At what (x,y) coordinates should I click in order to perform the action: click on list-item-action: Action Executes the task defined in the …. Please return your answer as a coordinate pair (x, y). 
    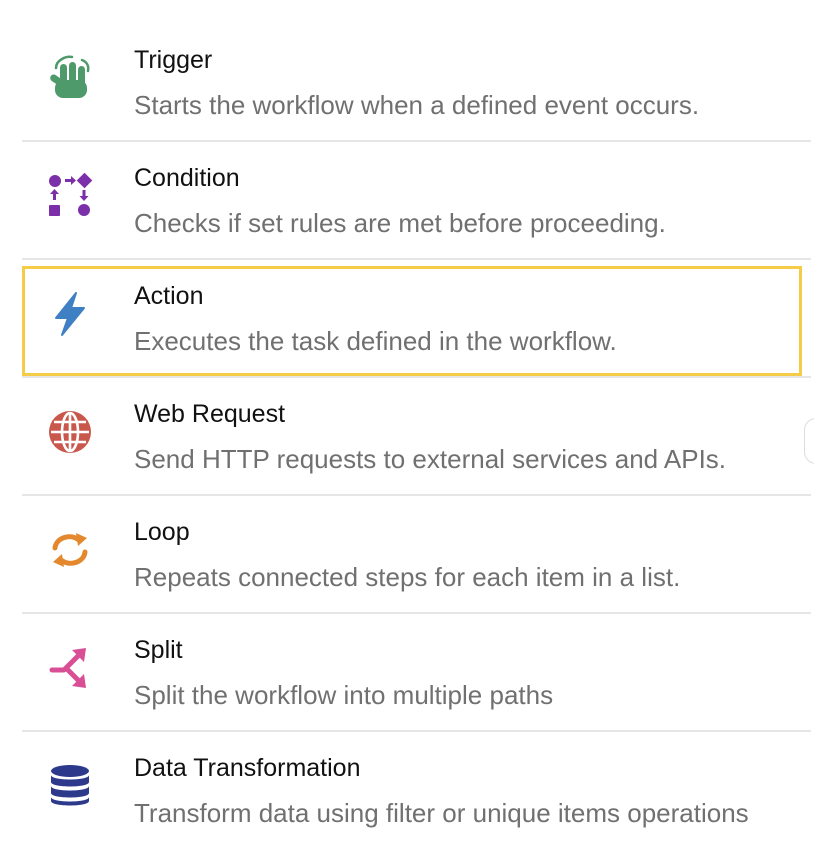
    Looking at the image, I should click on (416, 319).